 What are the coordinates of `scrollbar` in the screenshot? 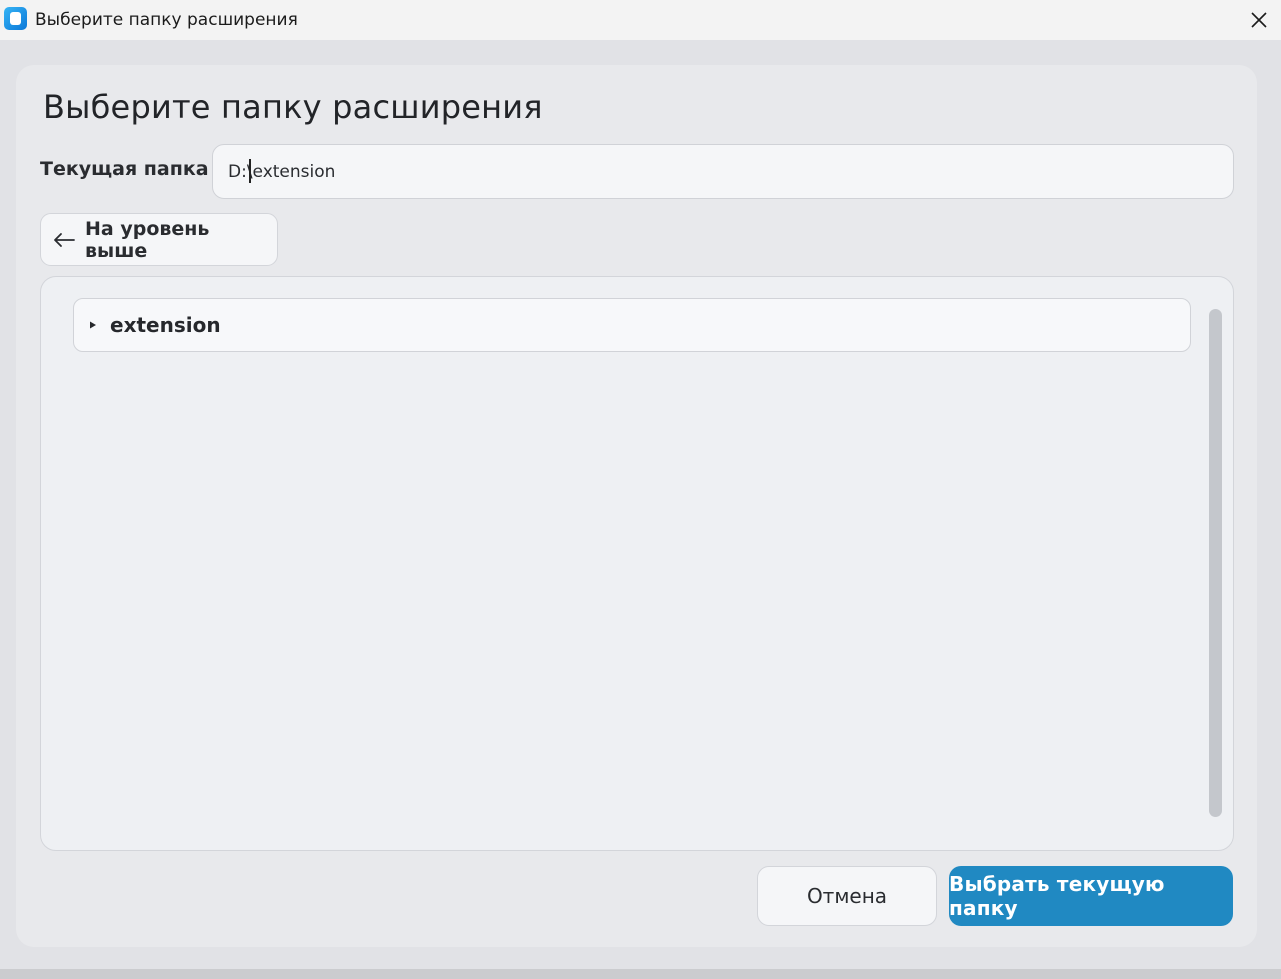 It's located at (1215, 563).